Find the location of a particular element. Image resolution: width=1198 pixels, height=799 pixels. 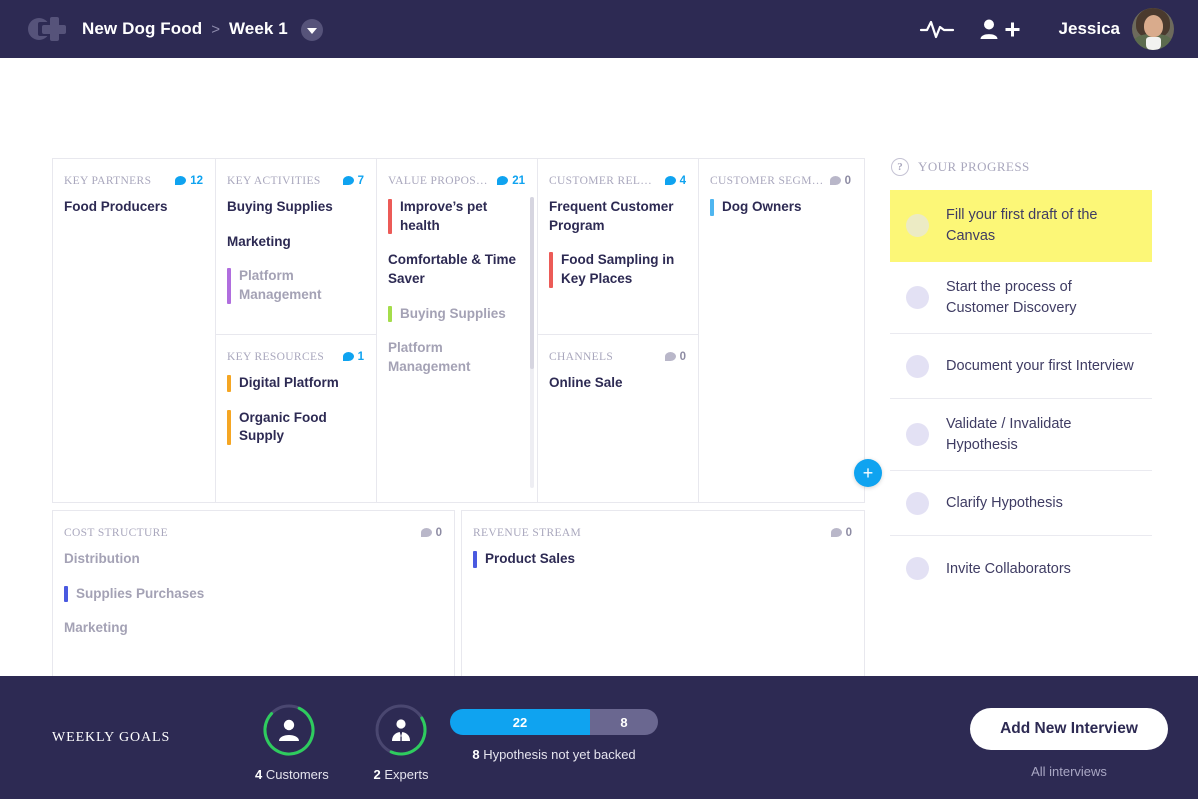

canvas-card: Food Producers is located at coordinates (134, 207).